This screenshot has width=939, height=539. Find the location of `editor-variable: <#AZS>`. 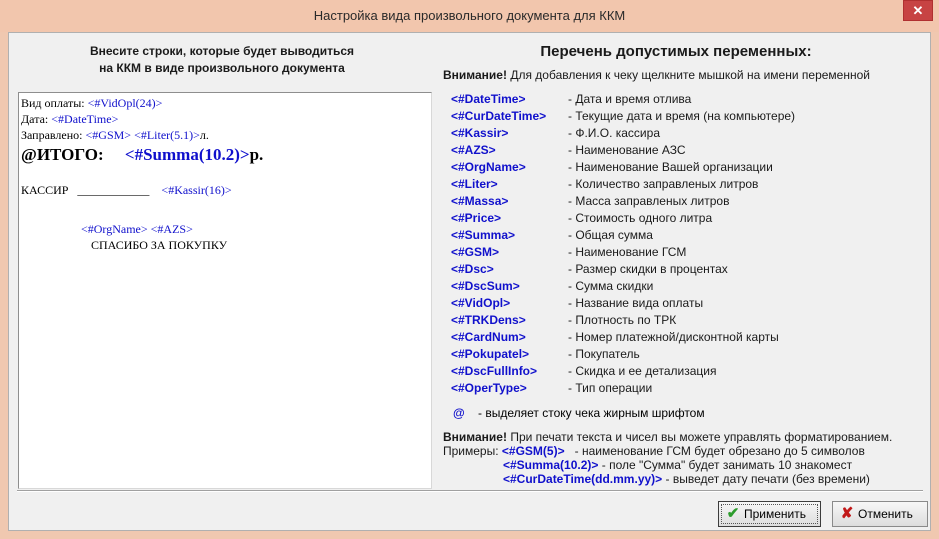

editor-variable: <#AZS> is located at coordinates (171, 229).